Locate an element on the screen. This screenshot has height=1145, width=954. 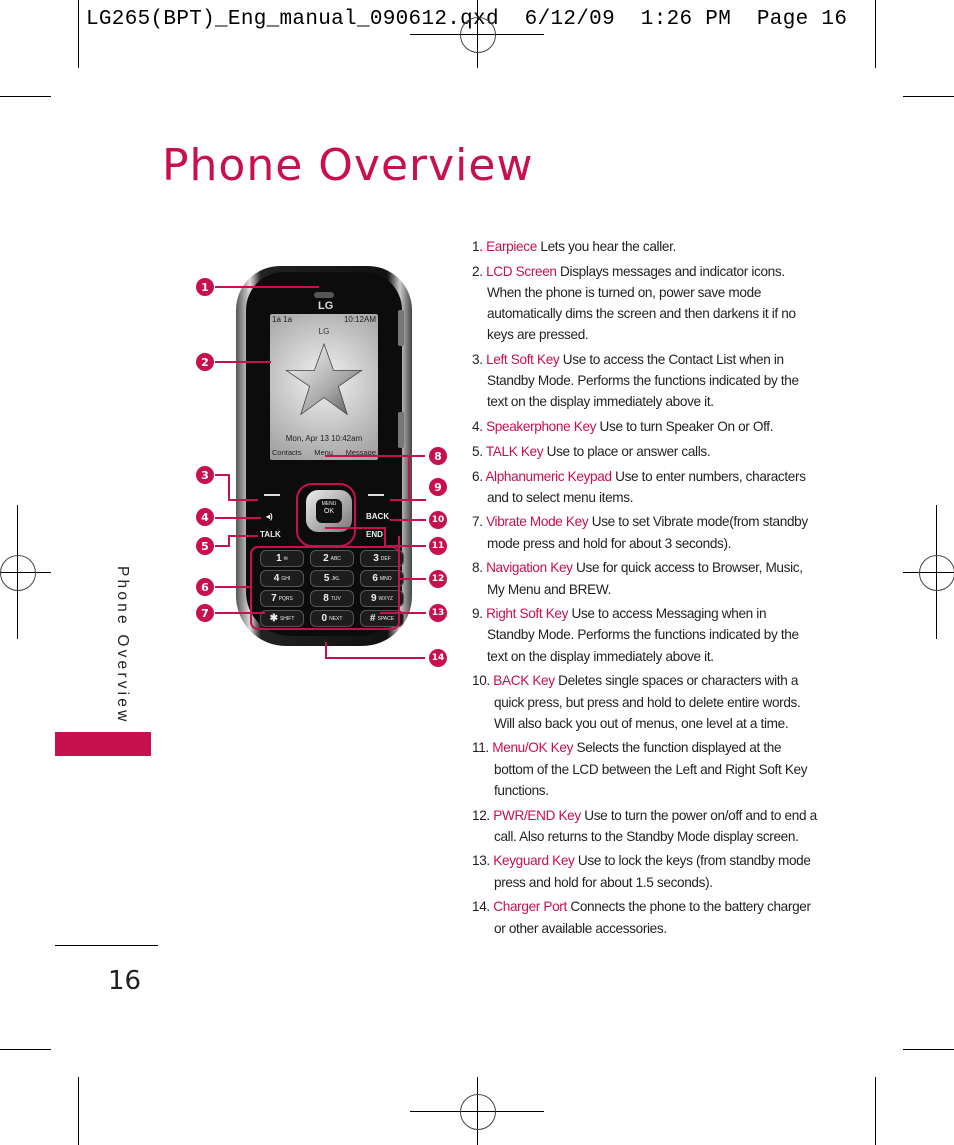
callout-2: 2 is located at coordinates (205, 362).